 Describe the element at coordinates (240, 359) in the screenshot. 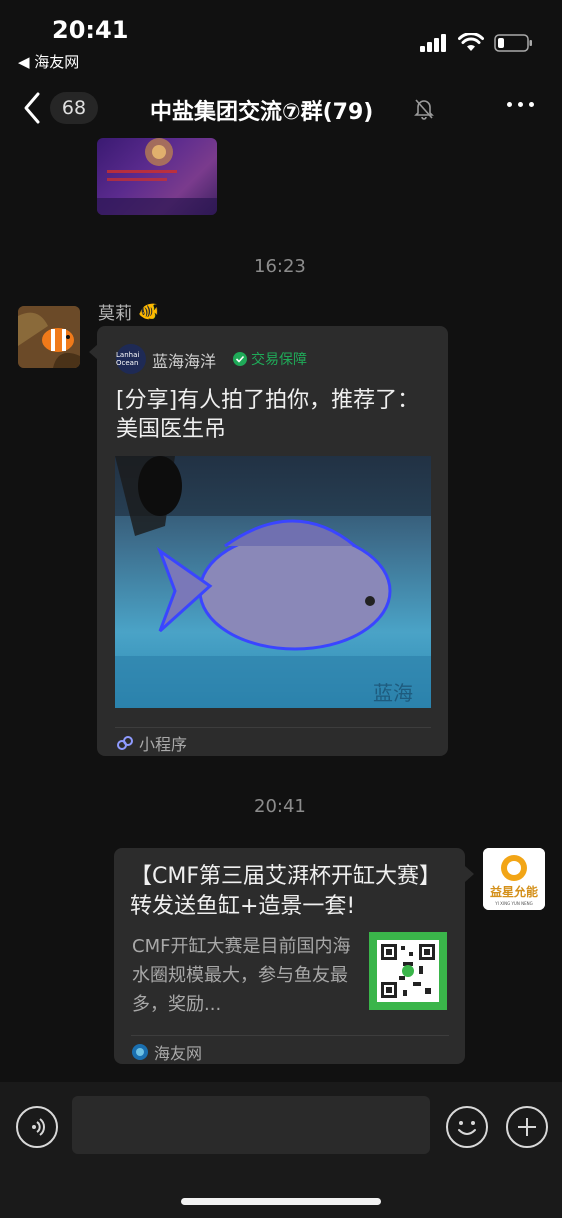

I see `shield-check-icon` at that location.